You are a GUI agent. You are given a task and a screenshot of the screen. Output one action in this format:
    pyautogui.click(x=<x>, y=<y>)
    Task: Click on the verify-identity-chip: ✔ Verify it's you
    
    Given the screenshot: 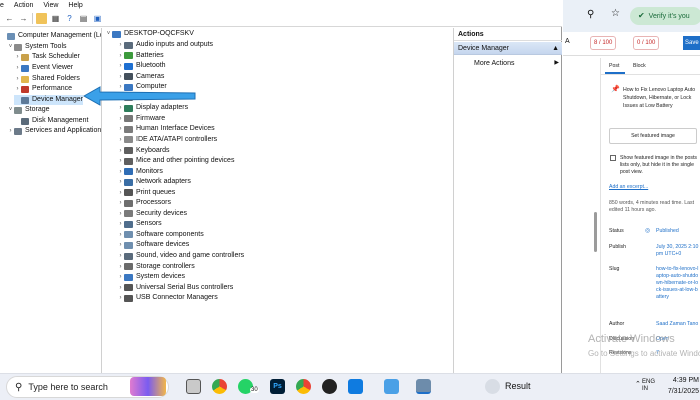 What is the action you would take?
    pyautogui.click(x=665, y=16)
    